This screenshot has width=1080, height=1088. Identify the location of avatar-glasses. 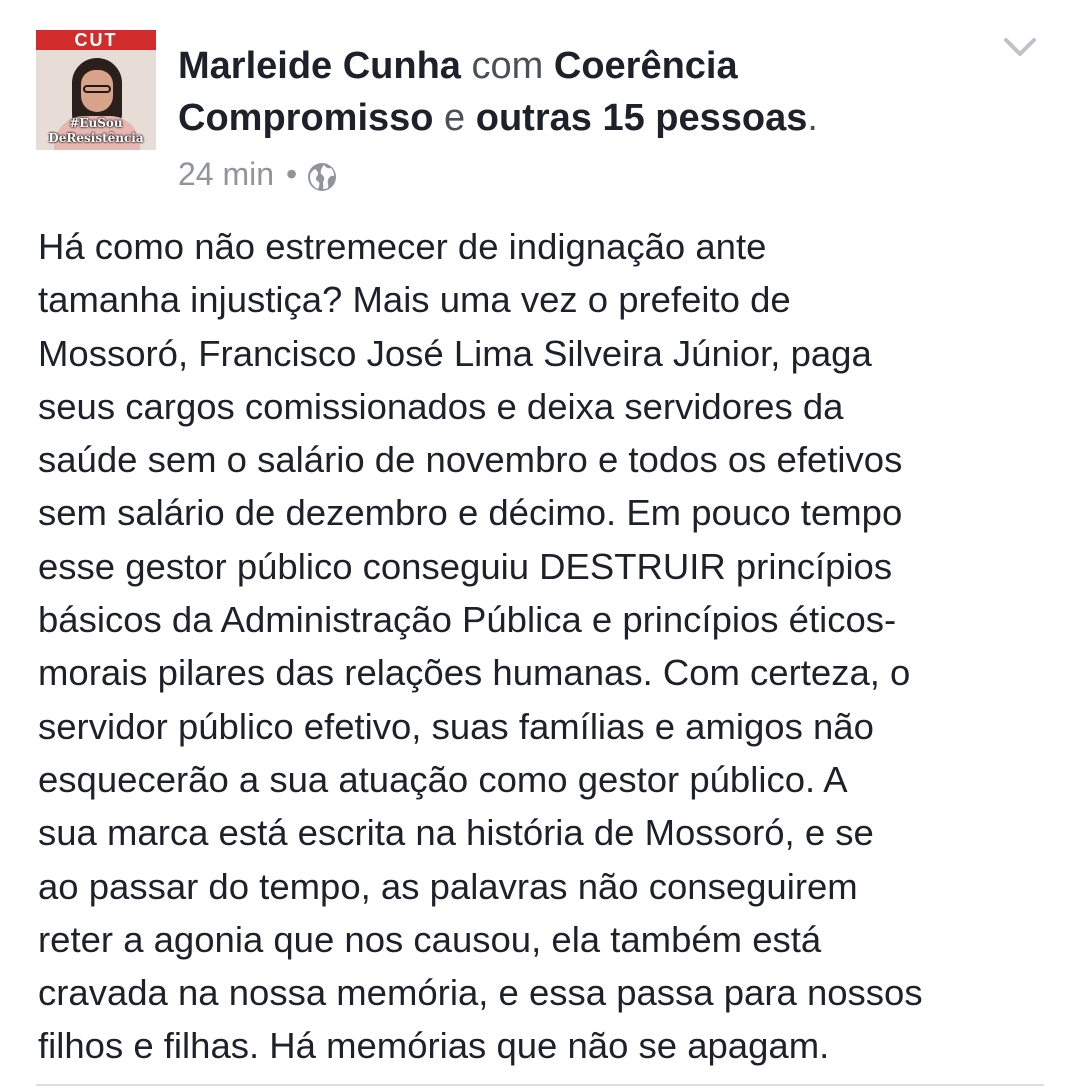
(97, 89).